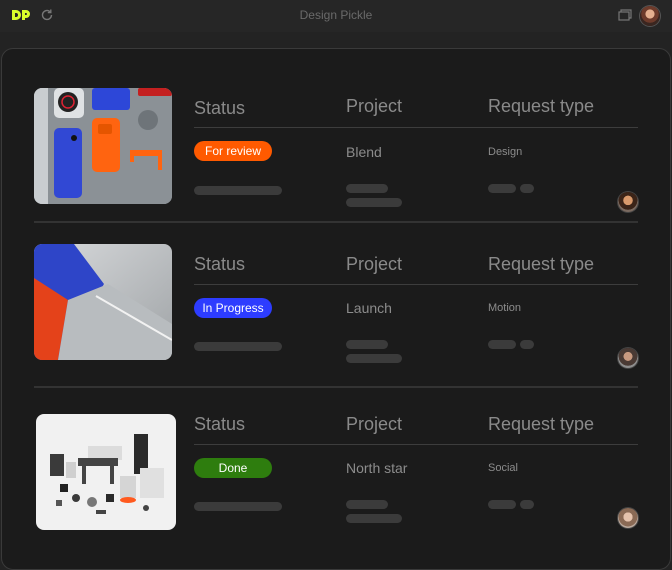 The image size is (672, 570). I want to click on project-name: Launch, so click(369, 308).